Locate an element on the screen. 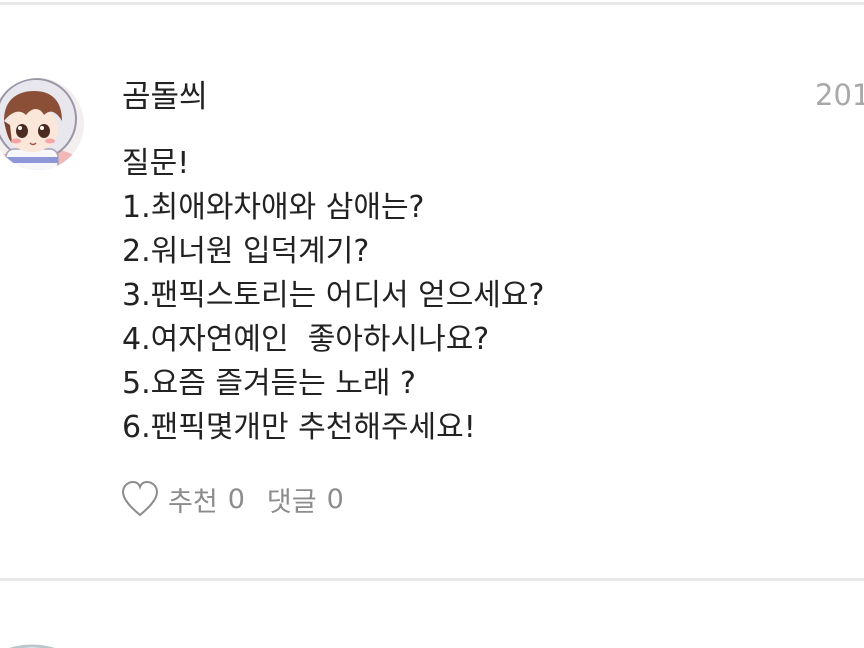  comment-label: 댓글 is located at coordinates (291, 502).